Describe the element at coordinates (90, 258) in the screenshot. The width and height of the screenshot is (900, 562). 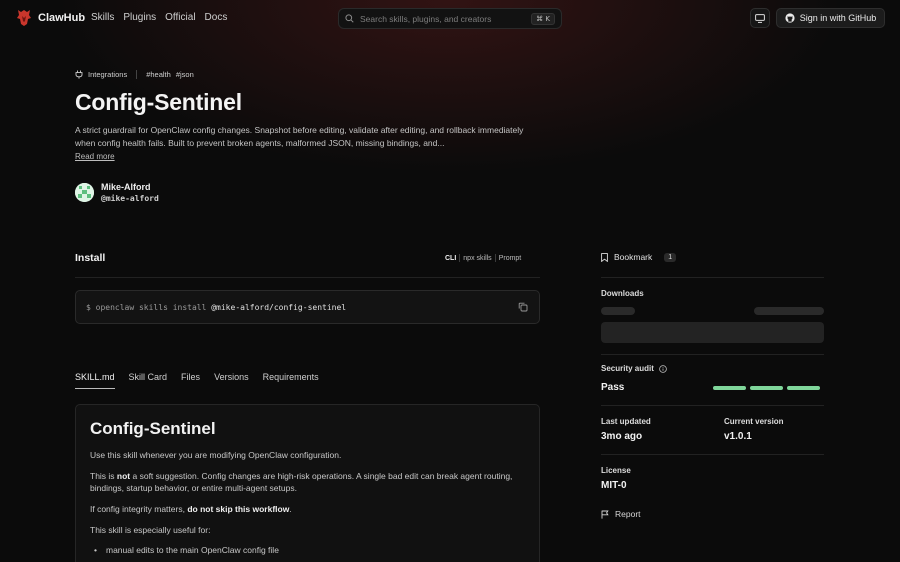
I see `install-title: Install` at that location.